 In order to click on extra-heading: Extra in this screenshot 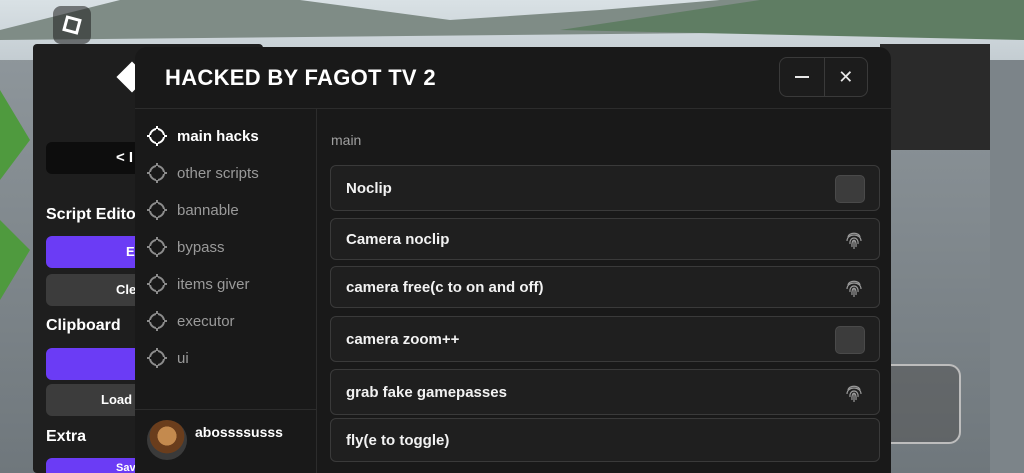, I will do `click(66, 436)`.